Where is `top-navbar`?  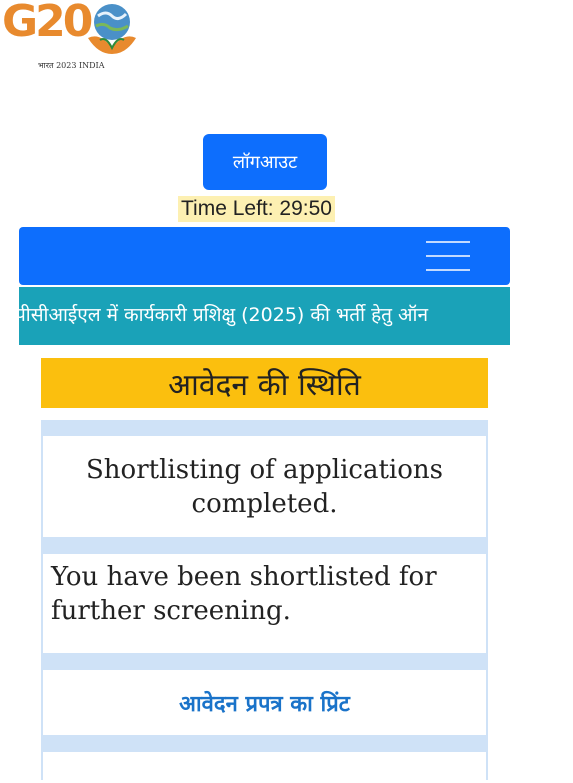
top-navbar is located at coordinates (264, 256).